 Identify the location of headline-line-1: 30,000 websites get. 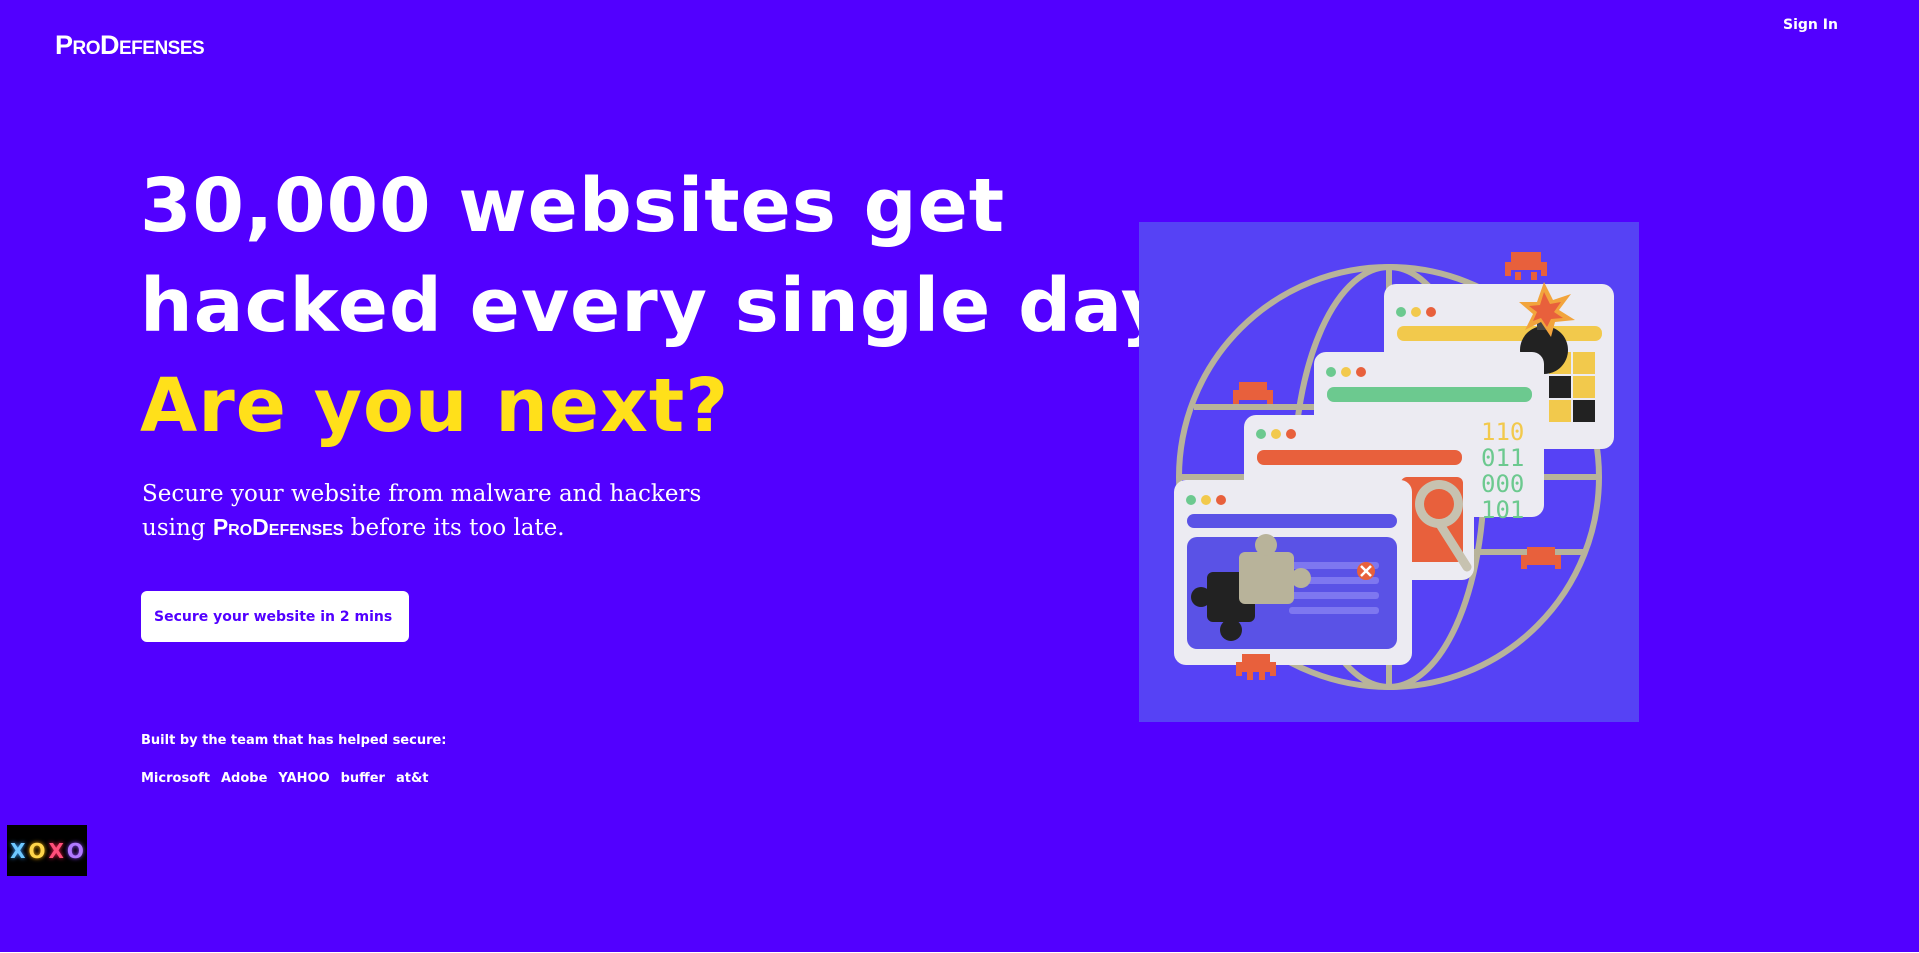
(573, 206).